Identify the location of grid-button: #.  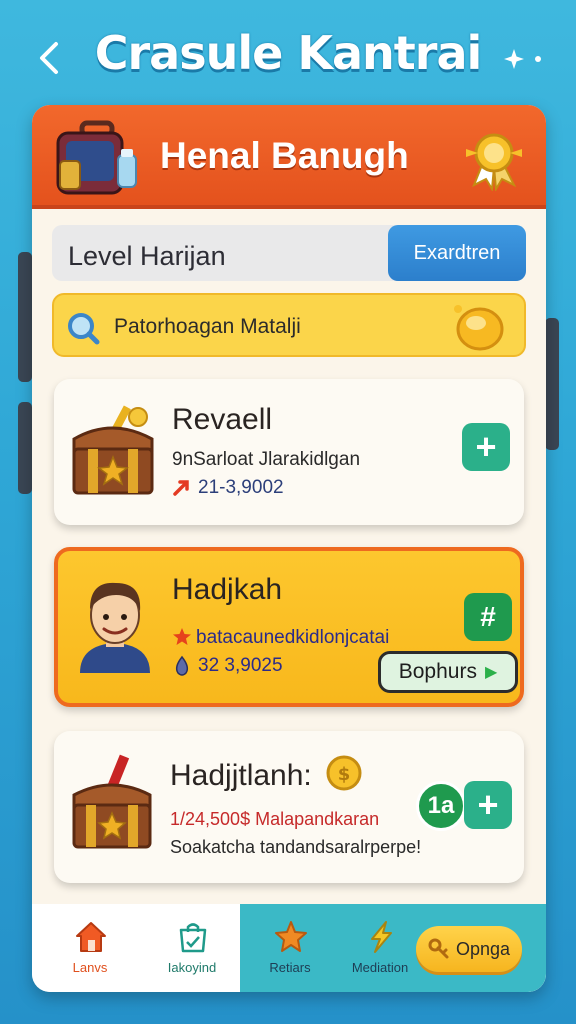
(488, 617).